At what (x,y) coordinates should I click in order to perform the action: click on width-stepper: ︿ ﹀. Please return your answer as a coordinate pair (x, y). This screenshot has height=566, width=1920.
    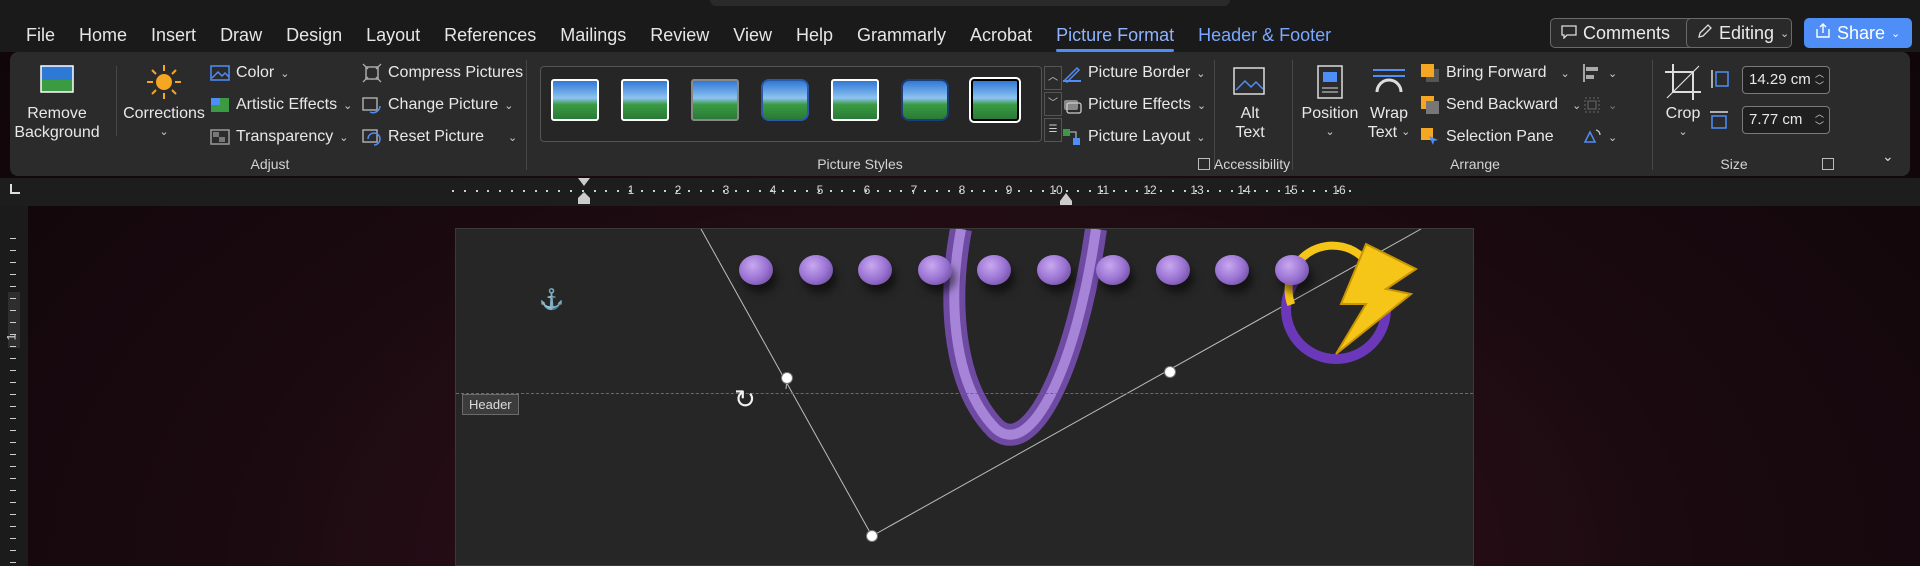
    Looking at the image, I should click on (1819, 120).